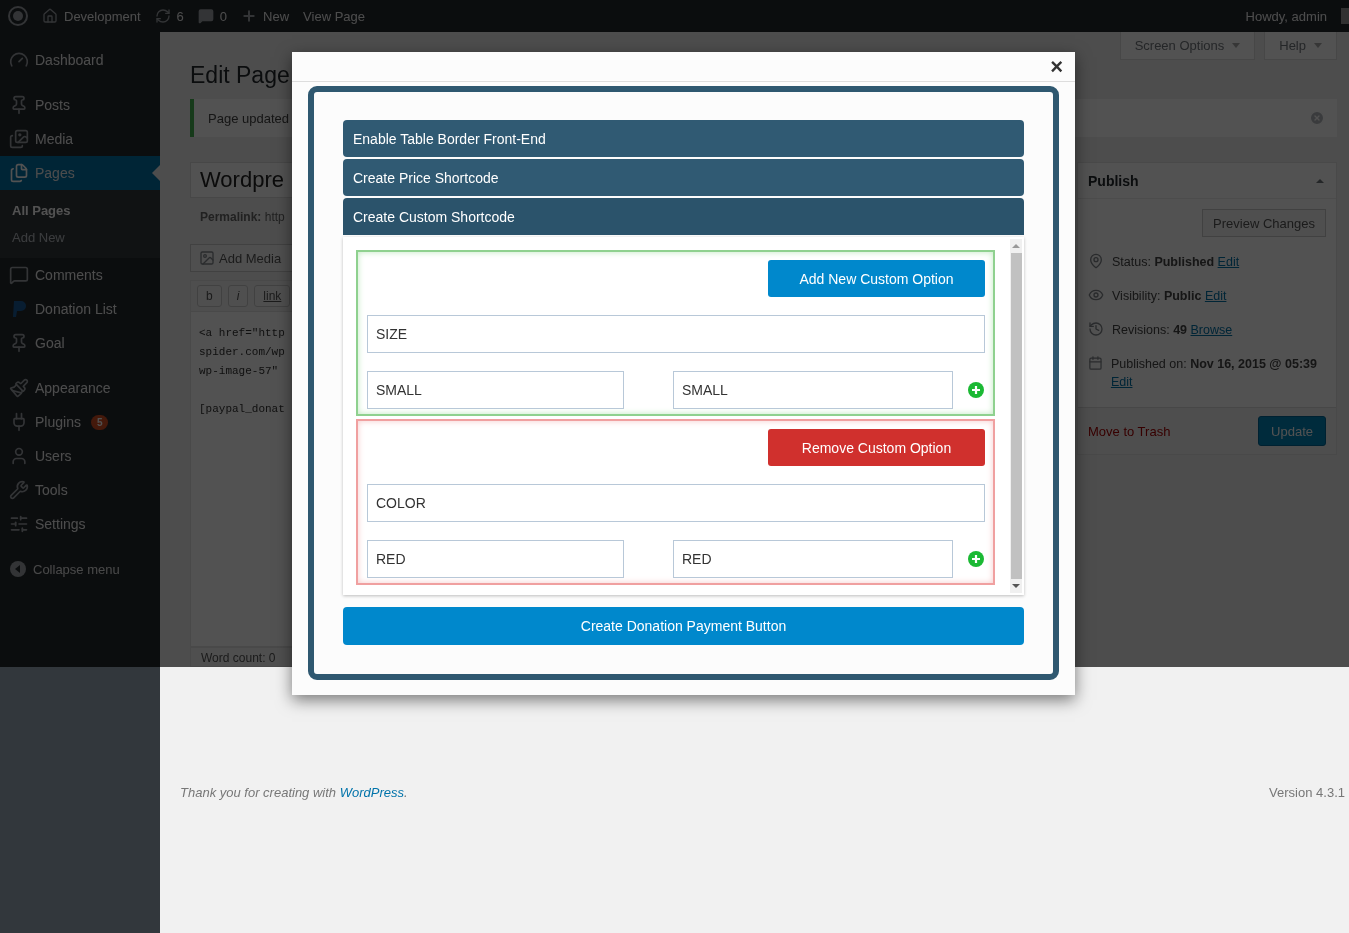 This screenshot has width=1349, height=933. I want to click on status-text: Visibility: Public, so click(1157, 296).